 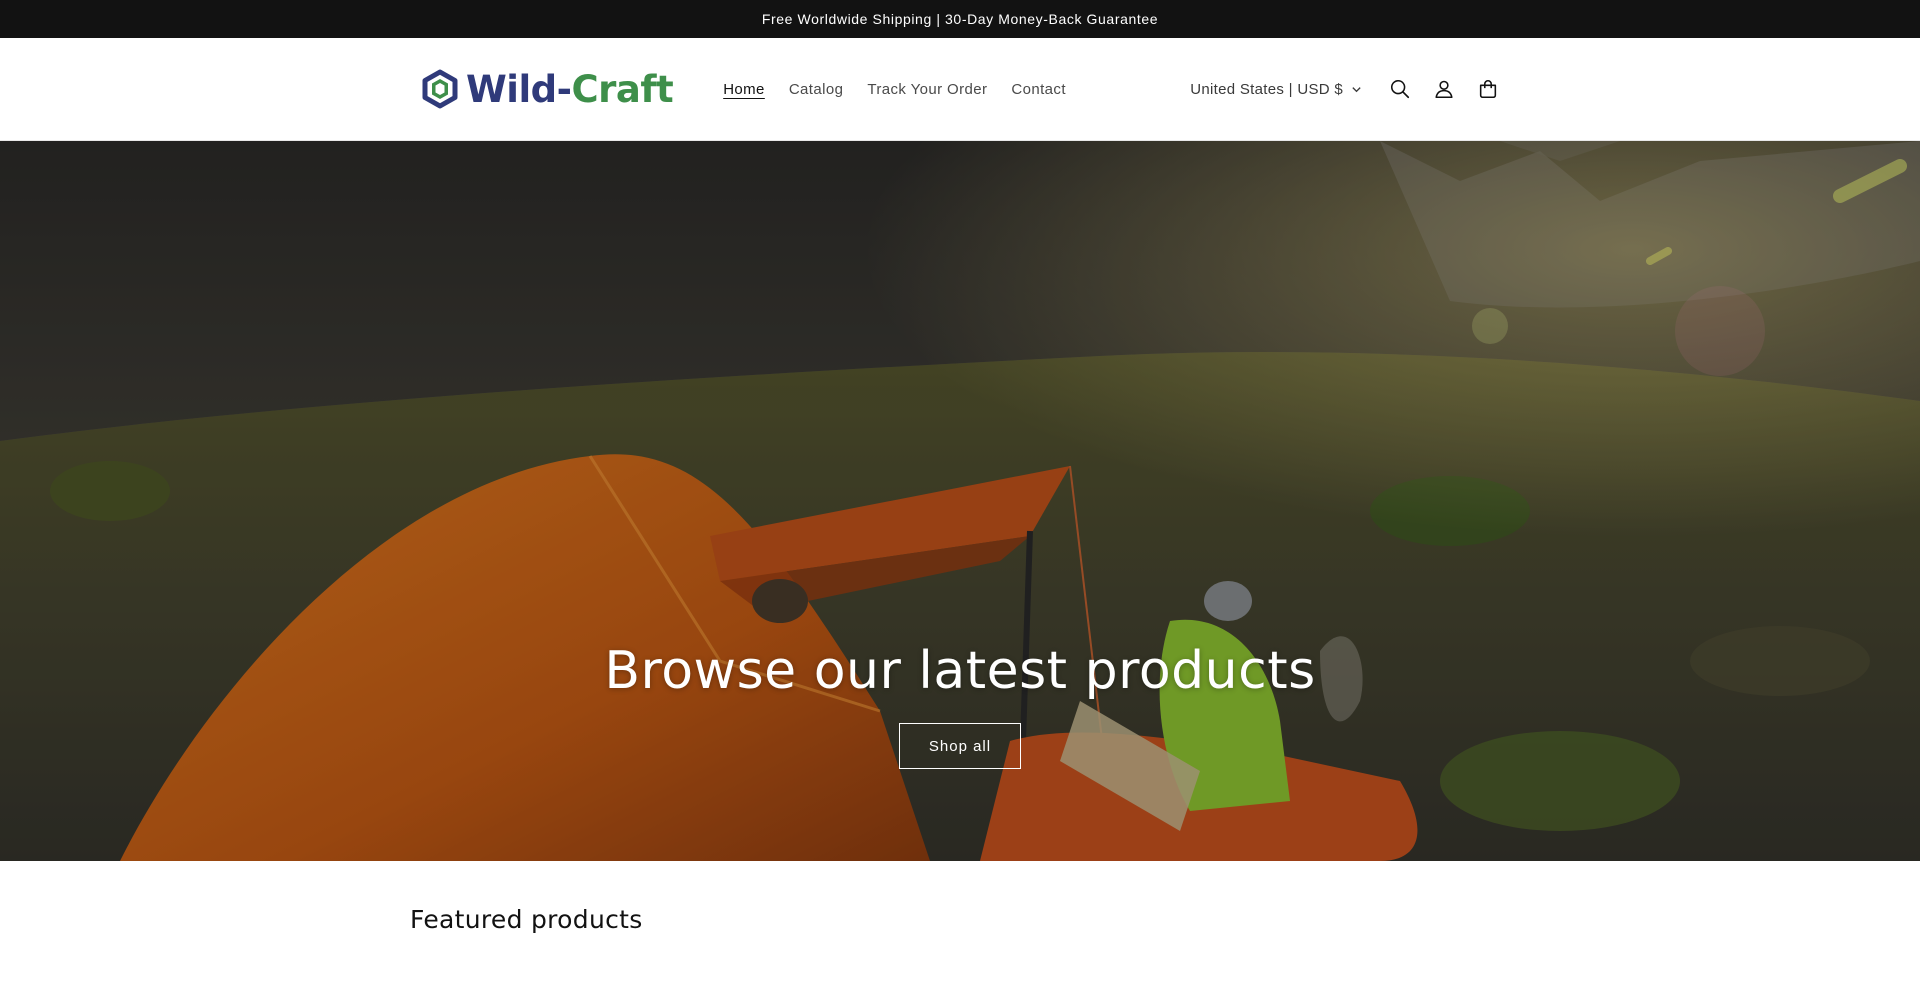 I want to click on hero-content: Browse our latest products Shop all, so click(x=960, y=705).